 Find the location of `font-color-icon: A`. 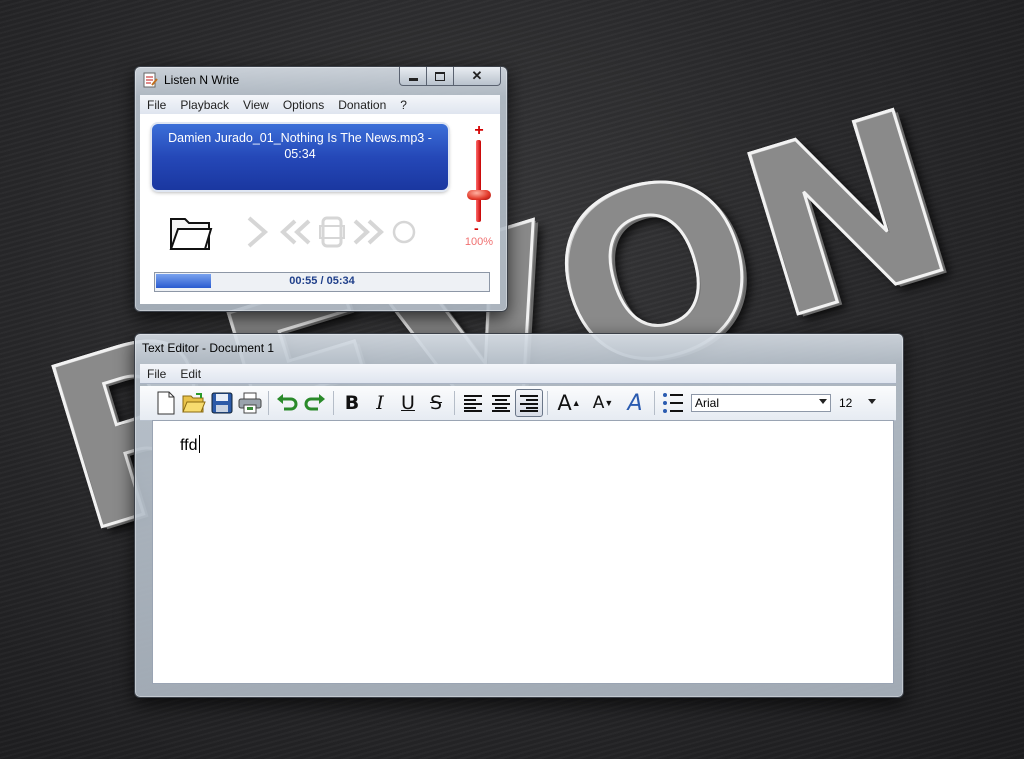

font-color-icon: A is located at coordinates (635, 403).